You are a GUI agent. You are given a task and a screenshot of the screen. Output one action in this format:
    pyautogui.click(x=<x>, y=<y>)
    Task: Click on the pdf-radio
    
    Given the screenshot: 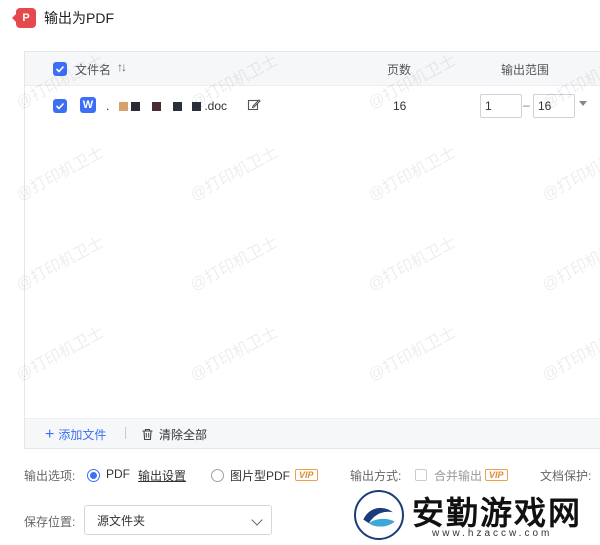 What is the action you would take?
    pyautogui.click(x=93, y=475)
    